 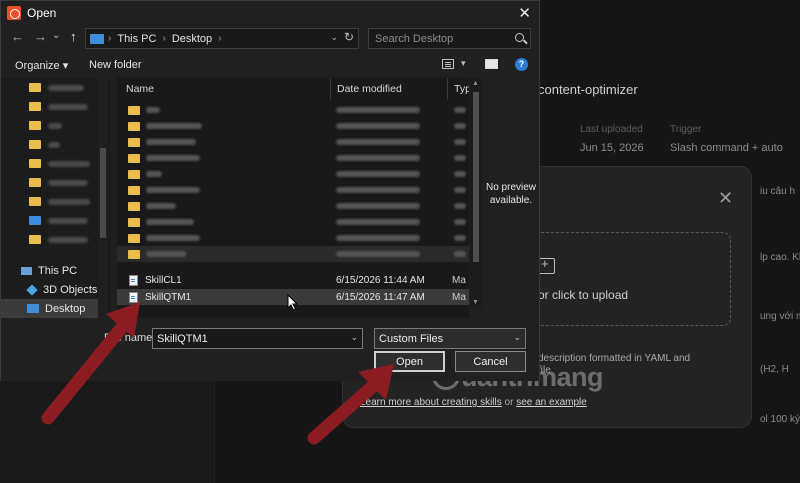 What do you see at coordinates (588, 89) in the screenshot?
I see `skill-title: content-optimizer` at bounding box center [588, 89].